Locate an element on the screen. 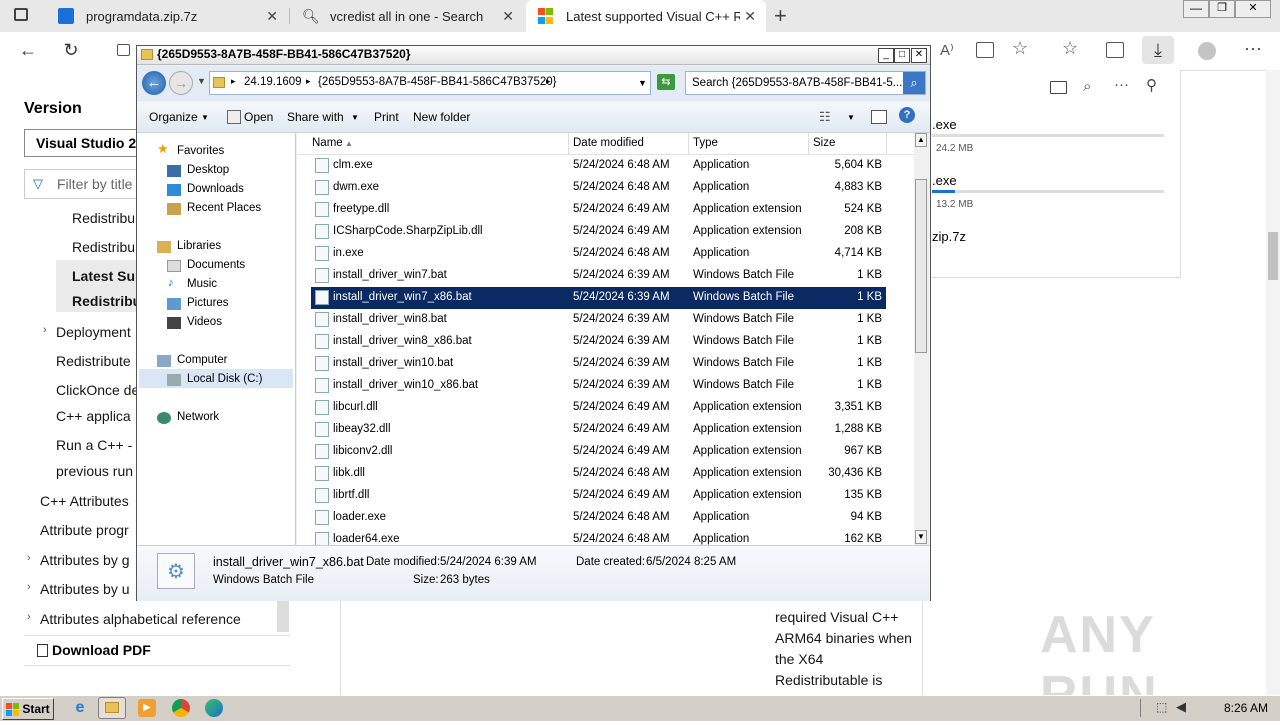  refresh-icon: ⇆ is located at coordinates (666, 82).